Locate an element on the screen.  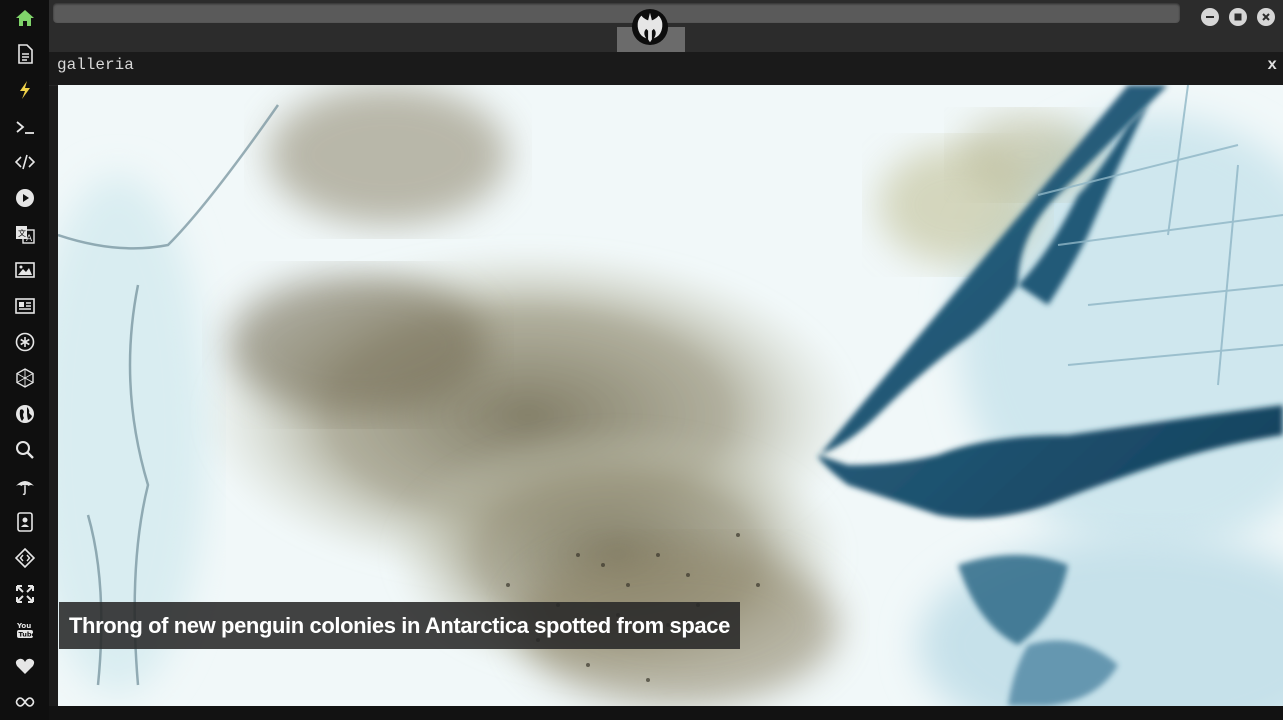
svg-text: 文 is located at coordinates (22, 233).